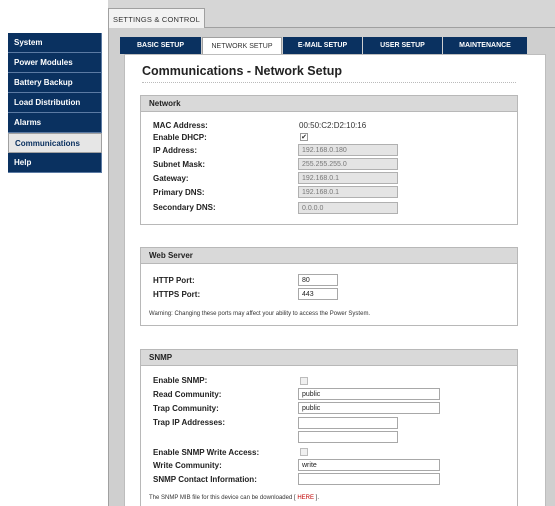 Image resolution: width=555 pixels, height=506 pixels. What do you see at coordinates (329, 358) in the screenshot?
I see `snmp-section-title: SNMP` at bounding box center [329, 358].